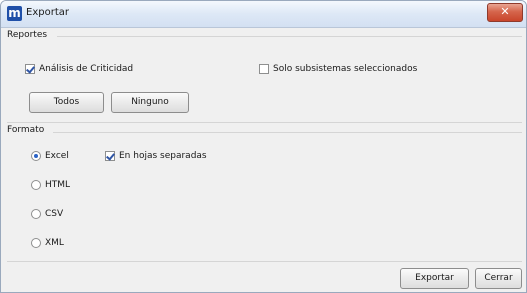  I want to click on radio-excel-dot, so click(36, 156).